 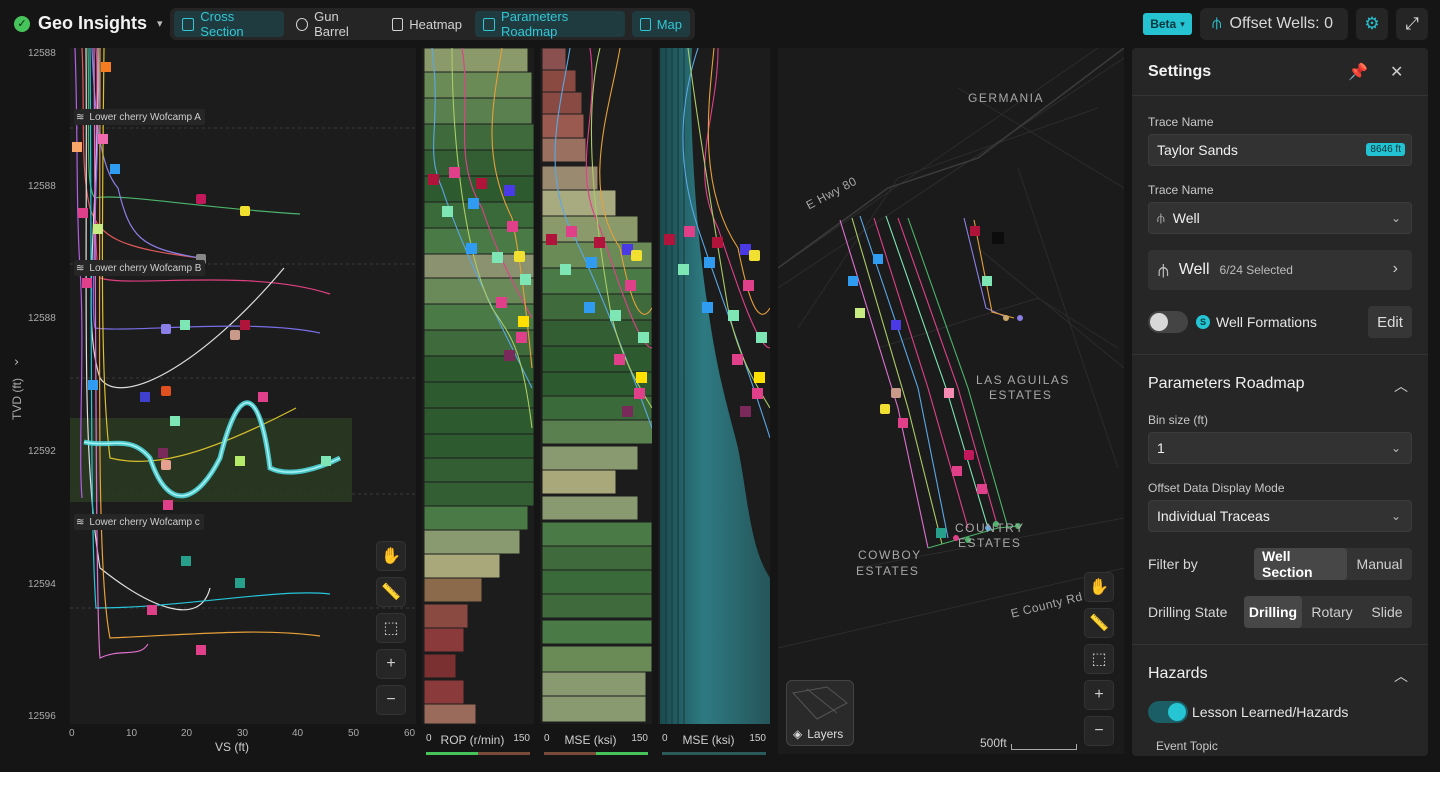 What do you see at coordinates (1395, 268) in the screenshot?
I see `chevron-right-icon: ›` at bounding box center [1395, 268].